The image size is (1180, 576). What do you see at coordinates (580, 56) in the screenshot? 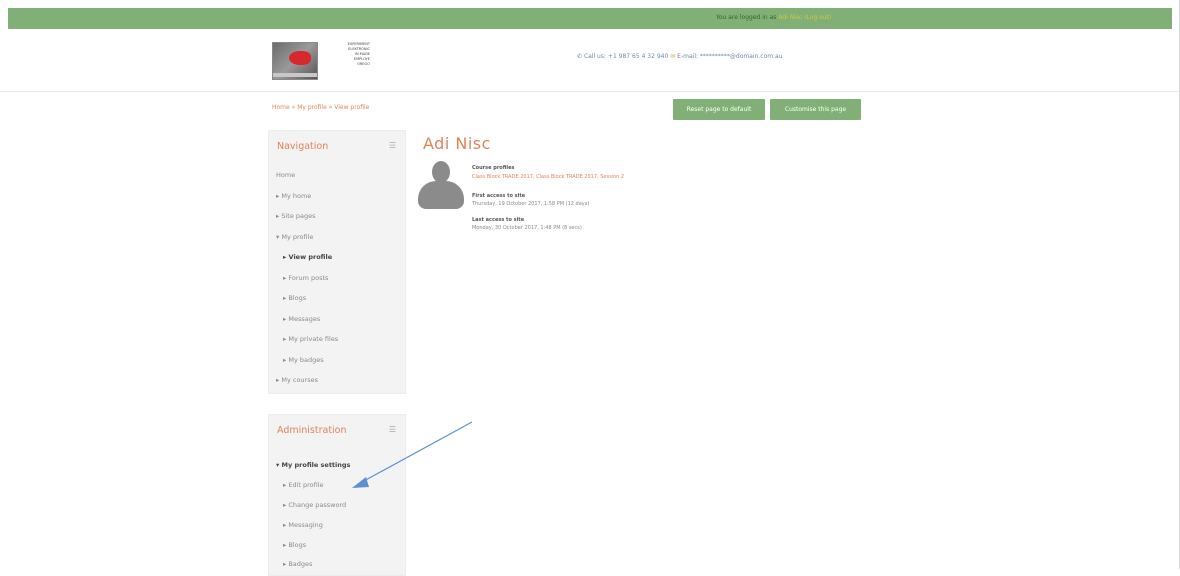
I see `phone-icon: ✆` at bounding box center [580, 56].